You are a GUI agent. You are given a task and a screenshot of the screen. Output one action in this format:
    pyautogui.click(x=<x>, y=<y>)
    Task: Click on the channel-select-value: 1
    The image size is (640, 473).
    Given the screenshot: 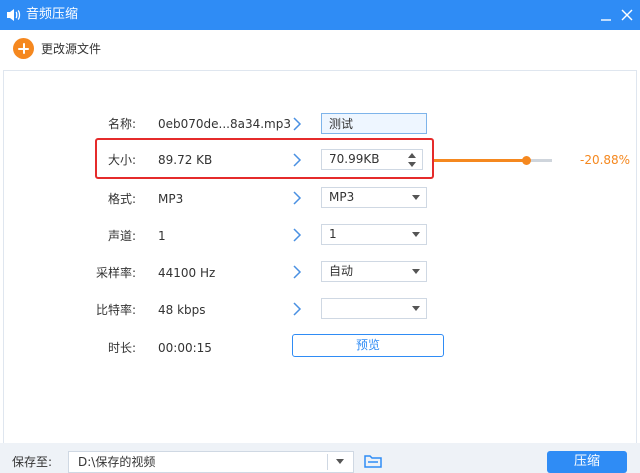 What is the action you would take?
    pyautogui.click(x=333, y=234)
    